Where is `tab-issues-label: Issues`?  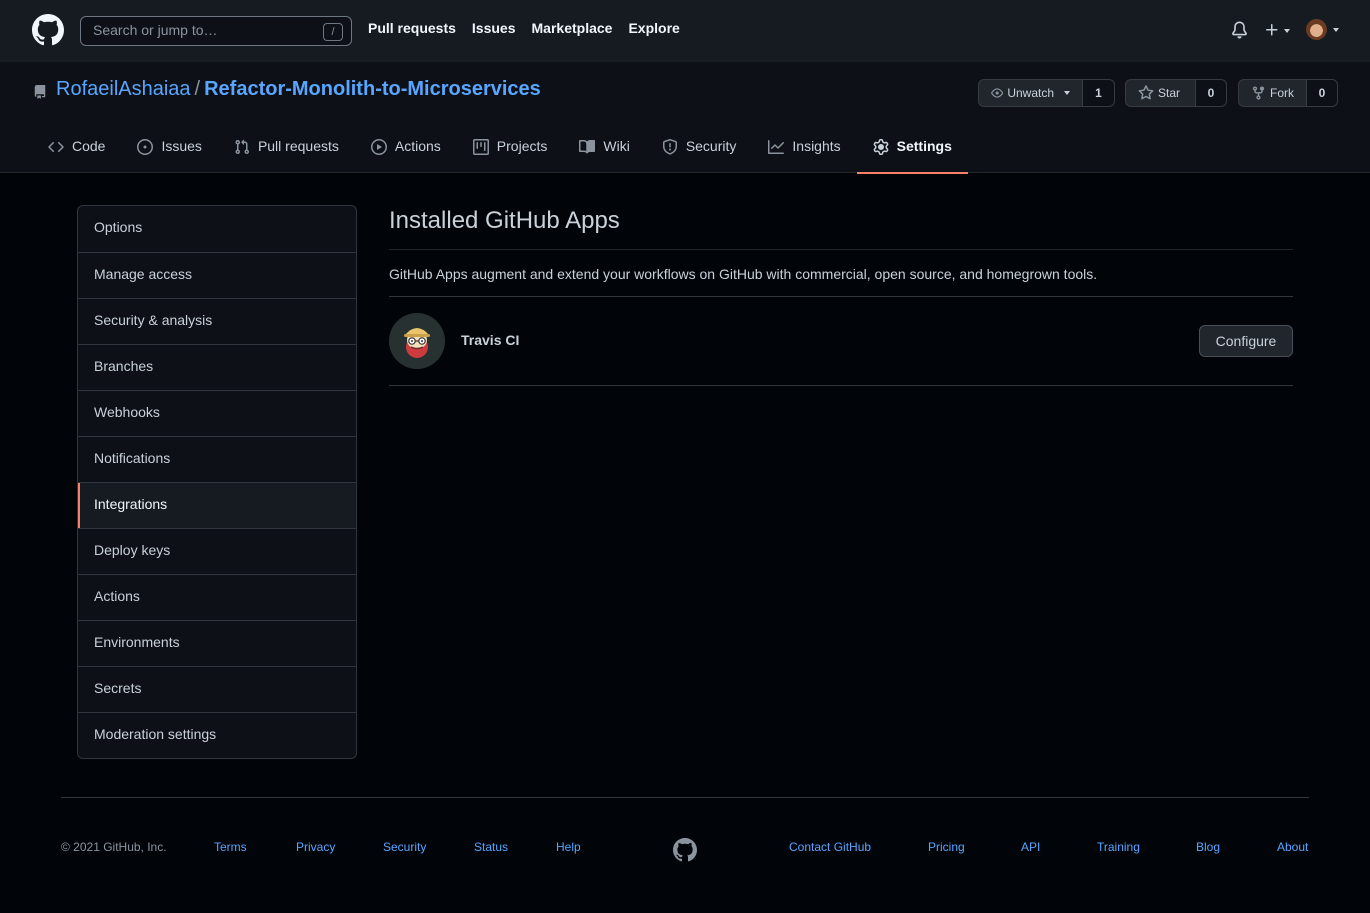
tab-issues-label: Issues is located at coordinates (181, 146).